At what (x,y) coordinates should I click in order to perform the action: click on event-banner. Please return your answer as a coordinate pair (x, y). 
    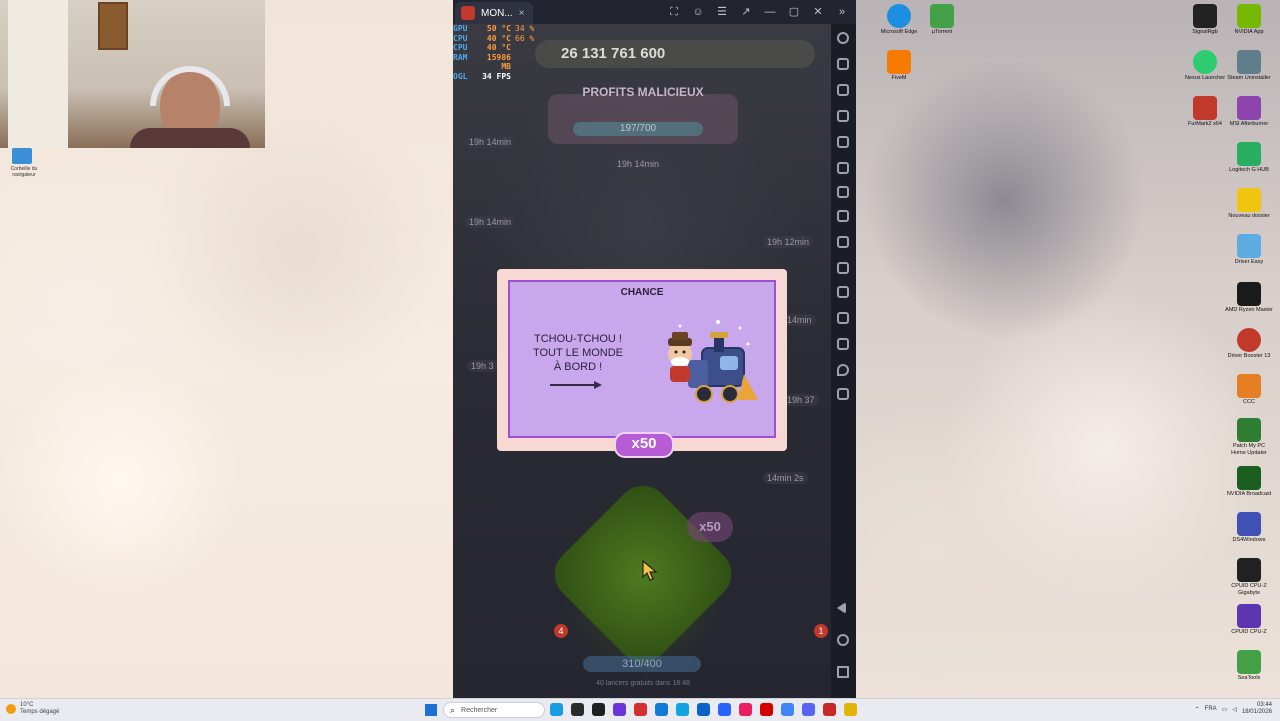
    Looking at the image, I should click on (643, 119).